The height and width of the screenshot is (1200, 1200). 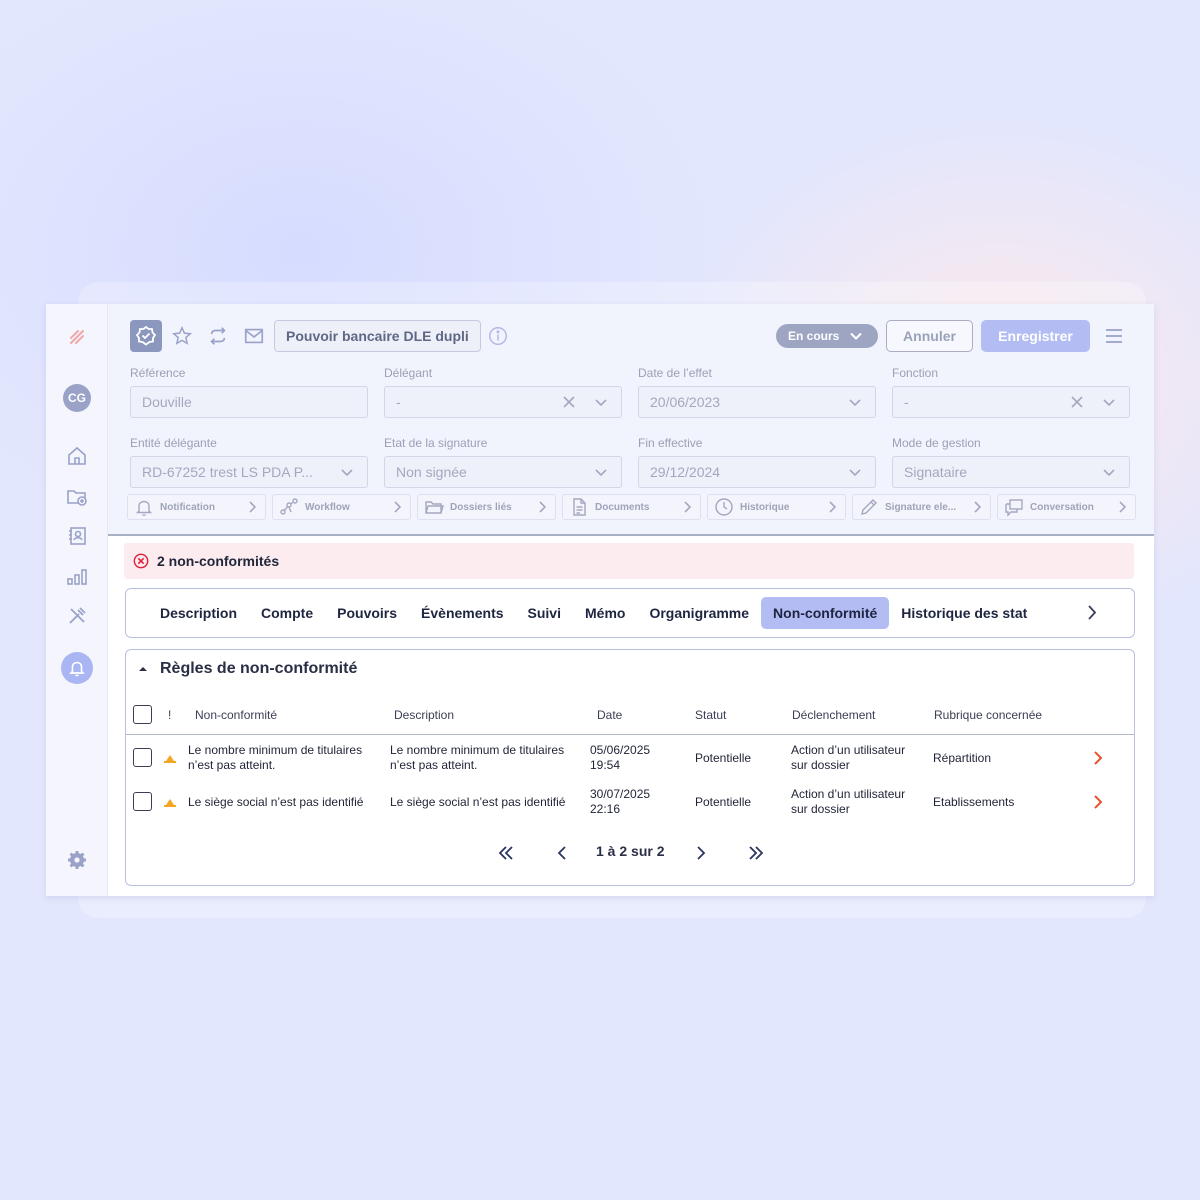 What do you see at coordinates (701, 853) in the screenshot?
I see `next-page-icon` at bounding box center [701, 853].